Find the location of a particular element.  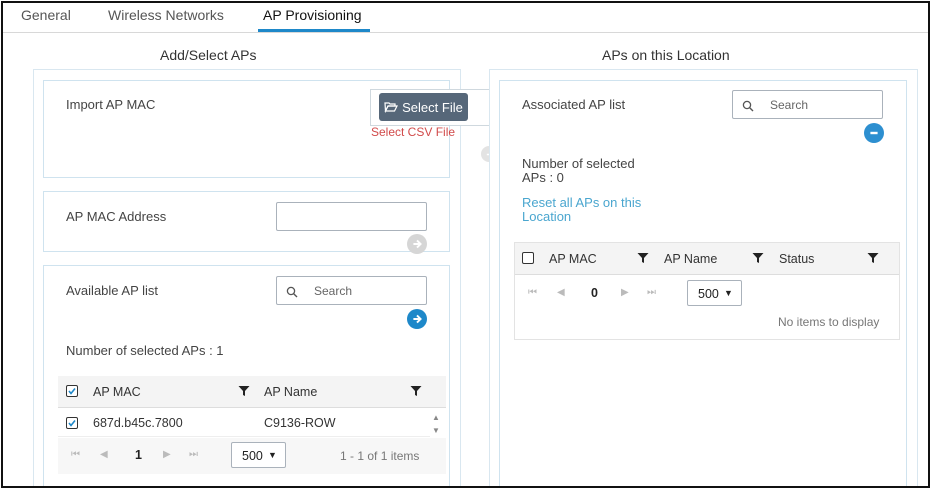

scroll-down-icon: ▼ is located at coordinates (436, 430).